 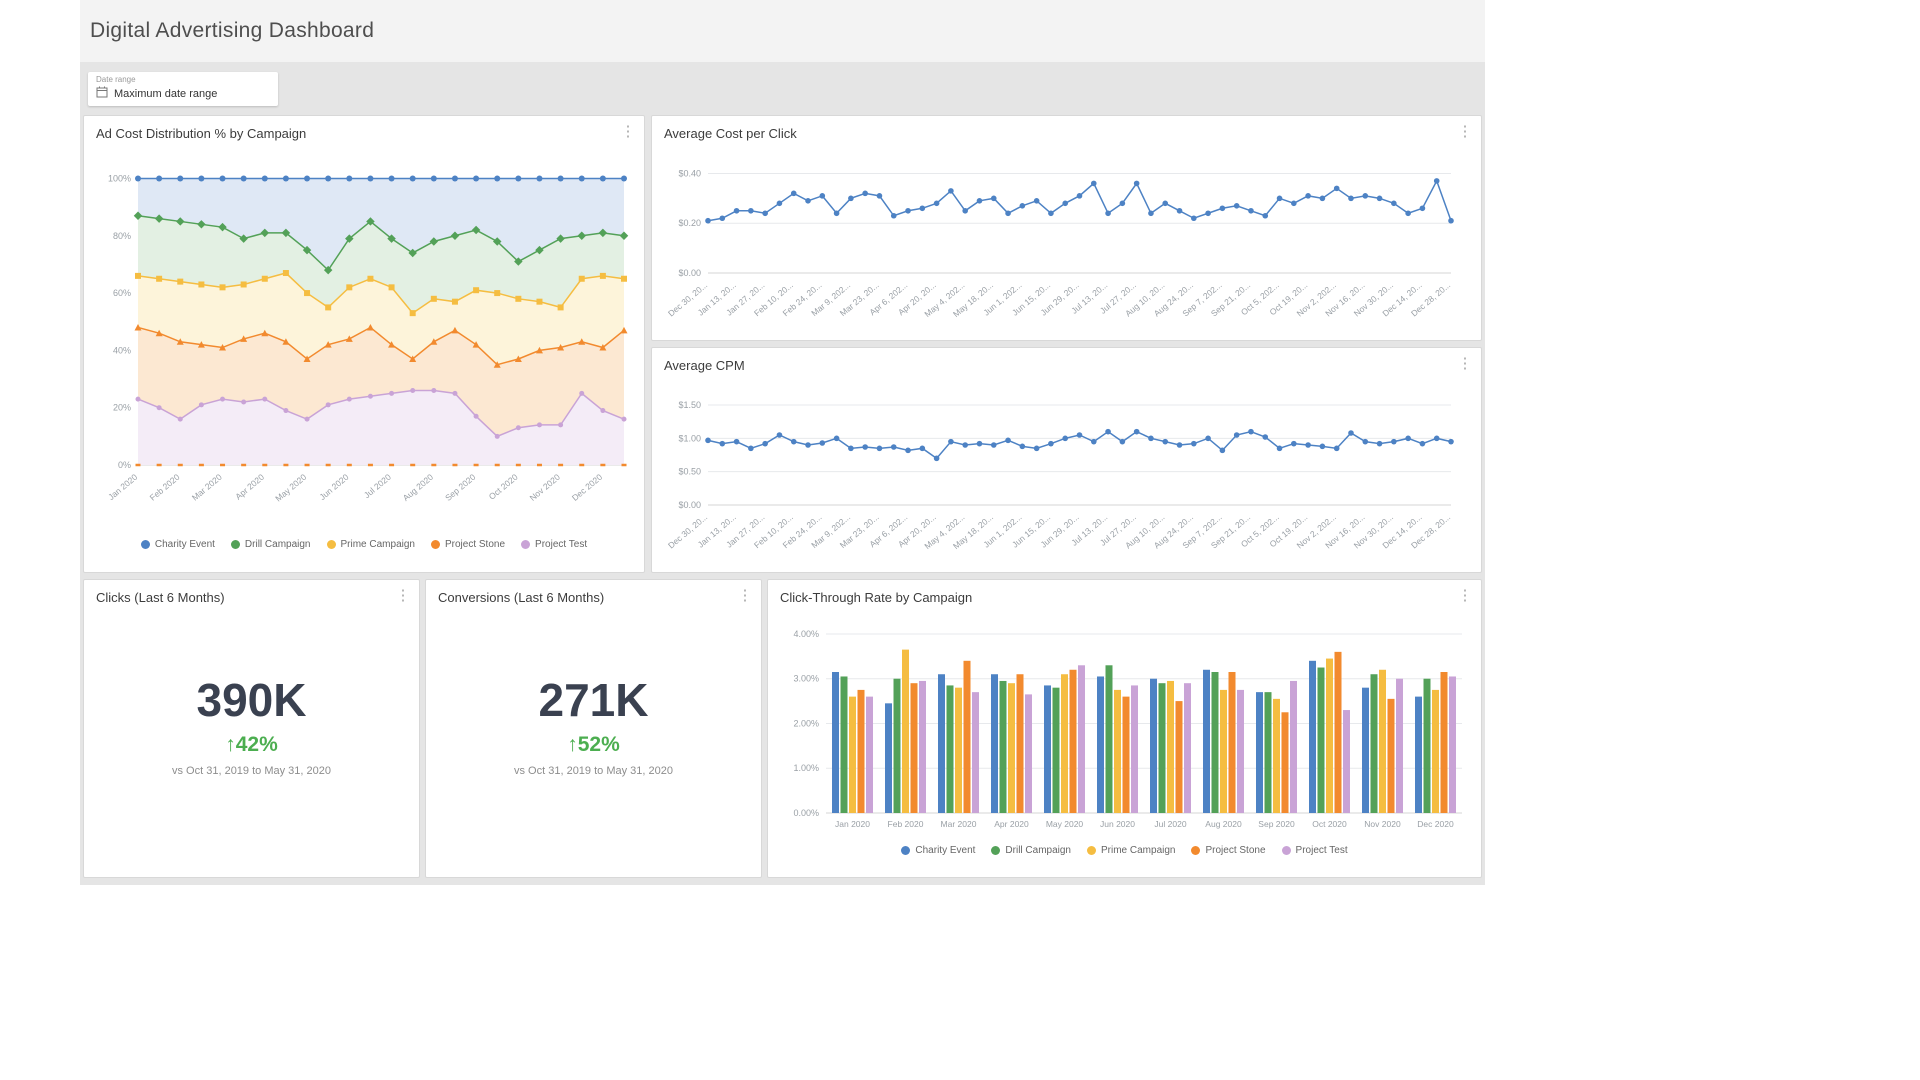 What do you see at coordinates (251, 700) in the screenshot?
I see `clicks-kpi-value: 390K` at bounding box center [251, 700].